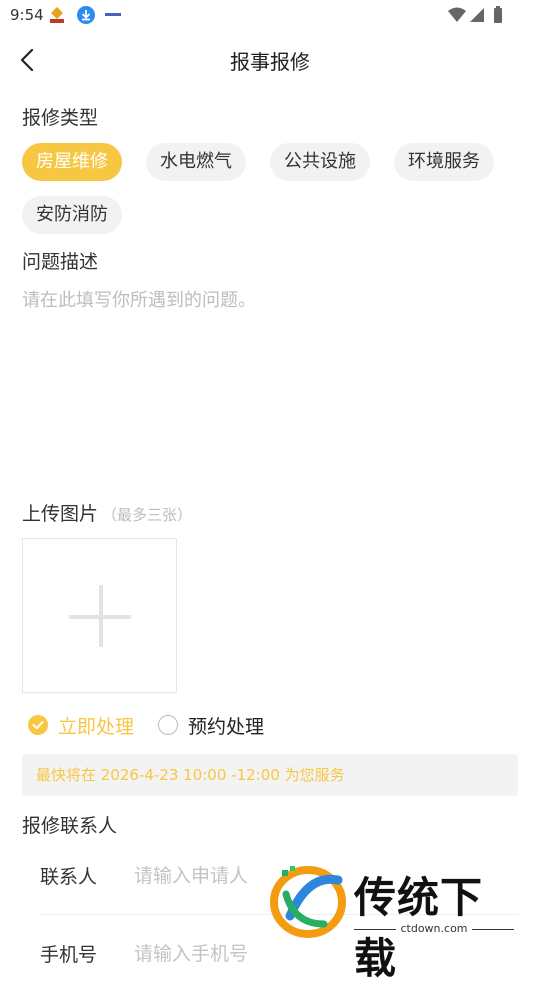 The width and height of the screenshot is (540, 986). What do you see at coordinates (270, 15) in the screenshot?
I see `status-bar: 9:54` at bounding box center [270, 15].